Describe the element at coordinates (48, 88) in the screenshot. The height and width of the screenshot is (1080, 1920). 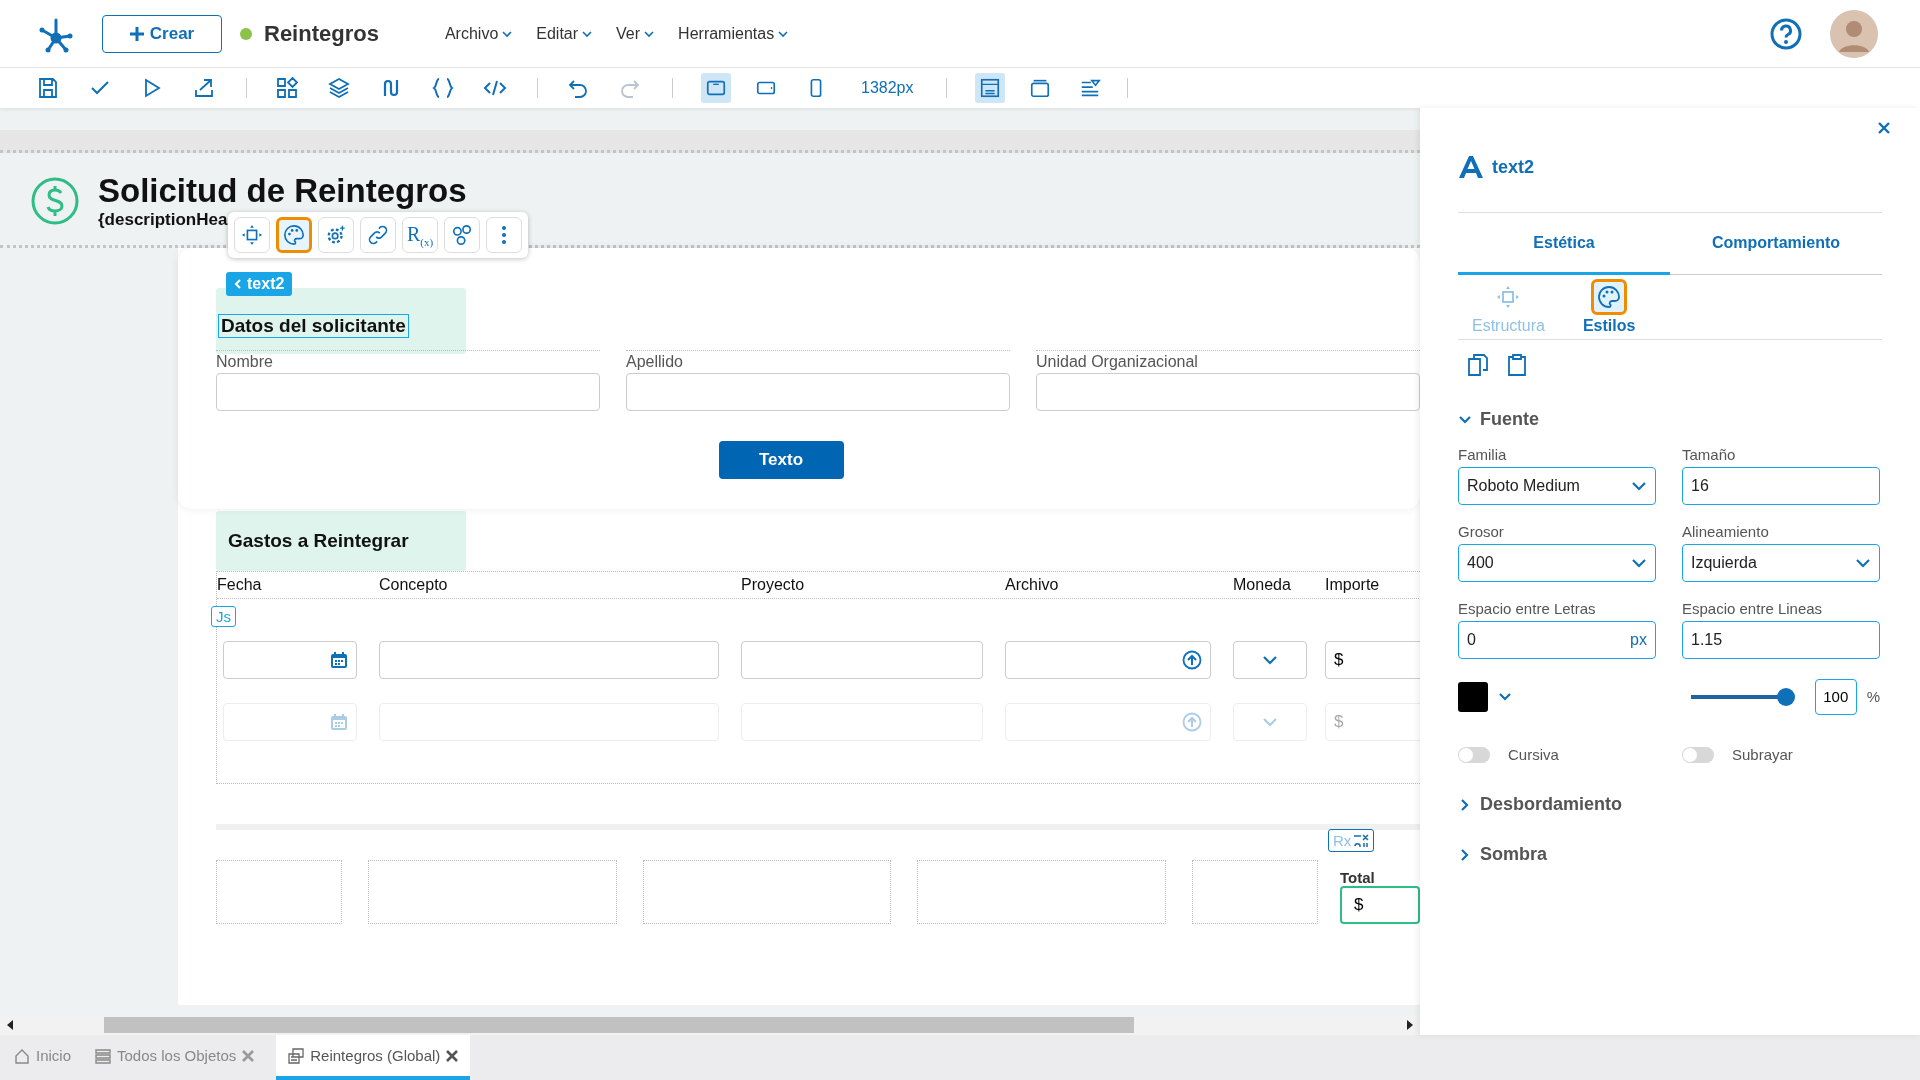
I see `save-icon` at that location.